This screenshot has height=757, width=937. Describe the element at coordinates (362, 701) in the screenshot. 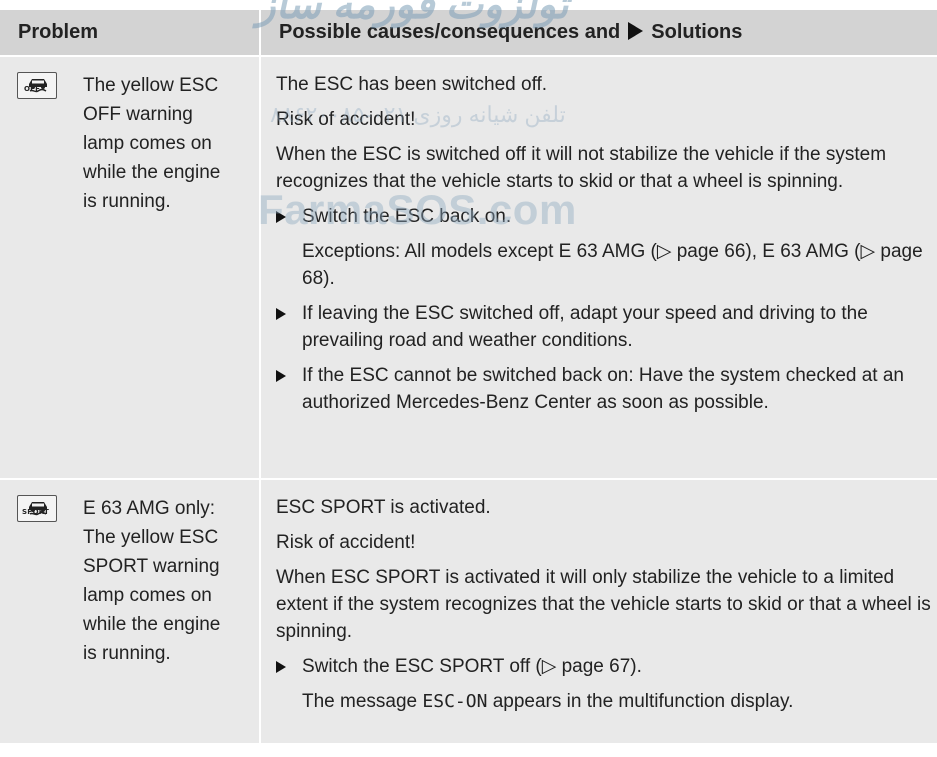

I see `message-prefix: The message` at that location.